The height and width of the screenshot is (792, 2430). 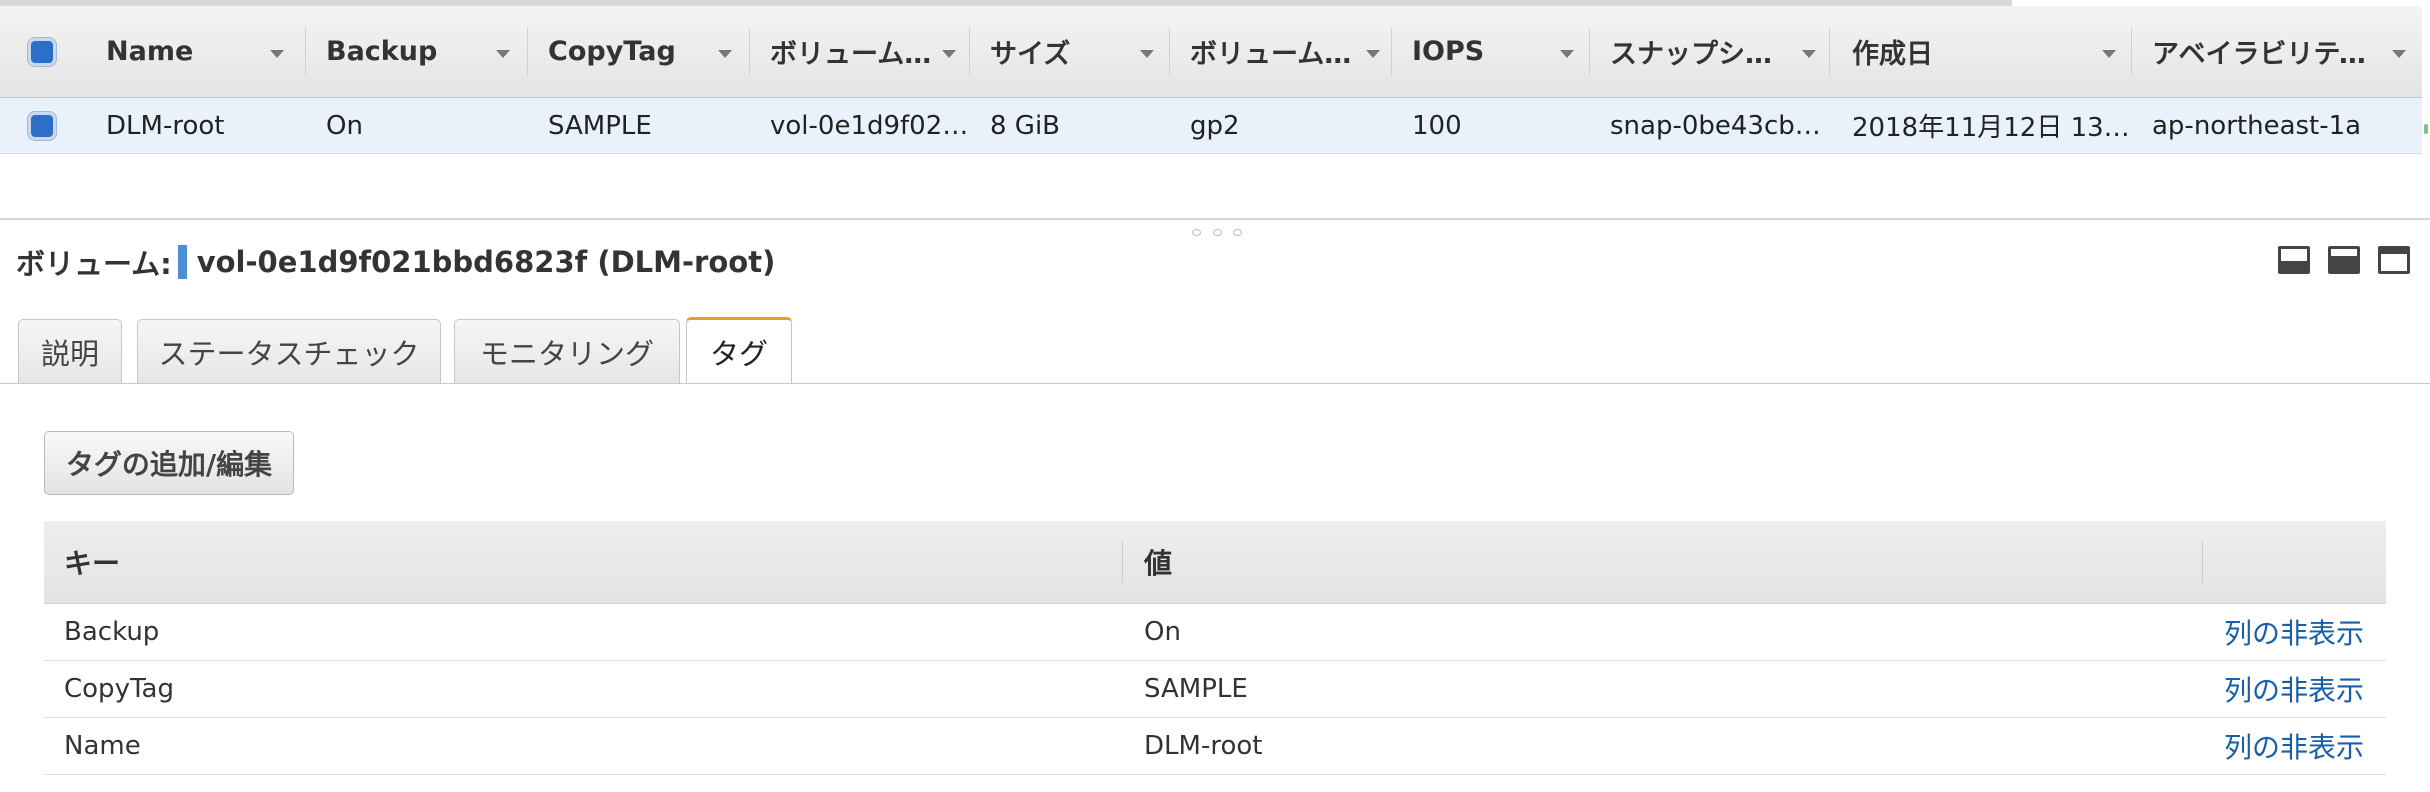 I want to click on detail-title: ボリューム: vol-0e1d9f021bbd6823f (DLM-root), so click(x=395, y=262).